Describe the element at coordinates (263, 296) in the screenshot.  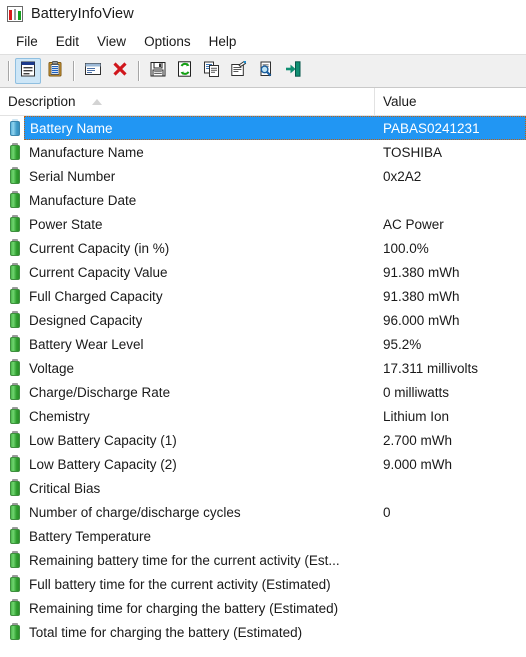
I see `table-row: Full Charged Capacity 91.380 mWh` at that location.